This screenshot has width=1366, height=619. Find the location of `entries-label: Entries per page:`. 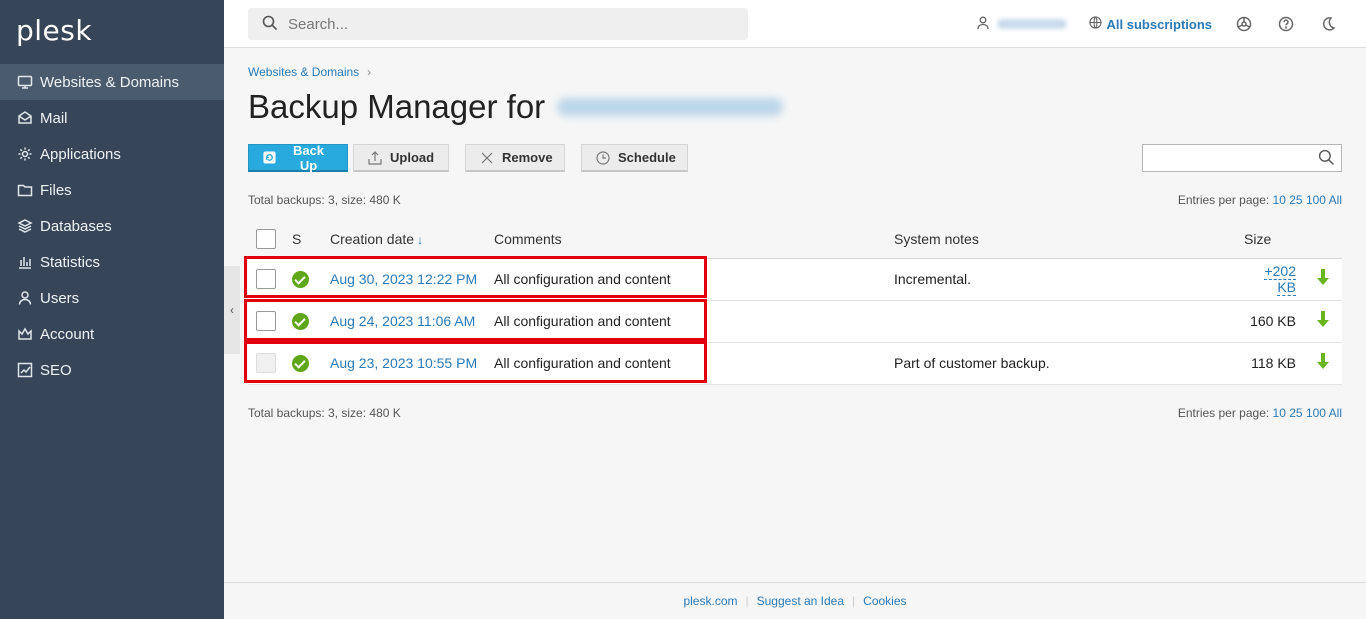

entries-label: Entries per page: is located at coordinates (1223, 200).